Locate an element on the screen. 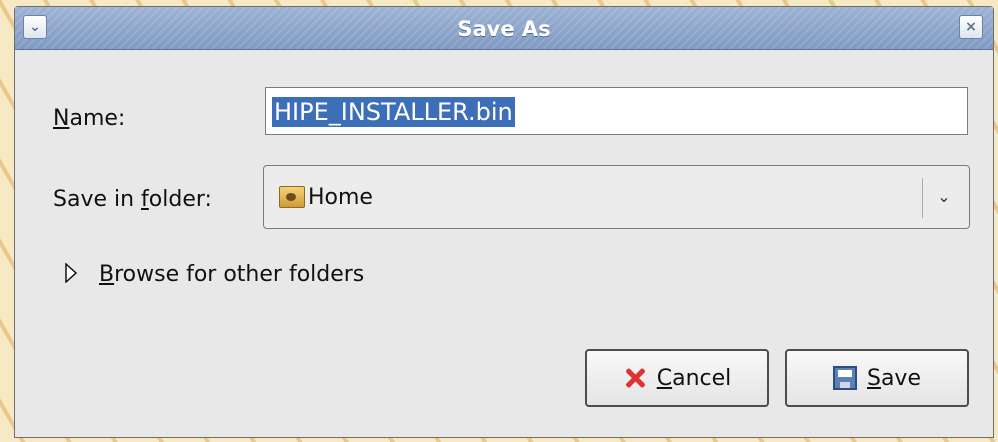 The height and width of the screenshot is (442, 998). save-in-folder-label: Save in folder: is located at coordinates (132, 199).